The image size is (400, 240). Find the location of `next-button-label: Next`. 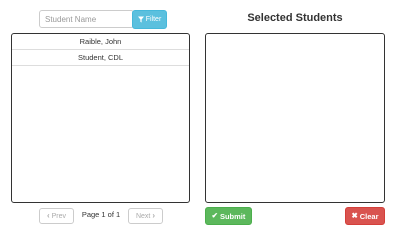

next-button-label: Next is located at coordinates (143, 216).